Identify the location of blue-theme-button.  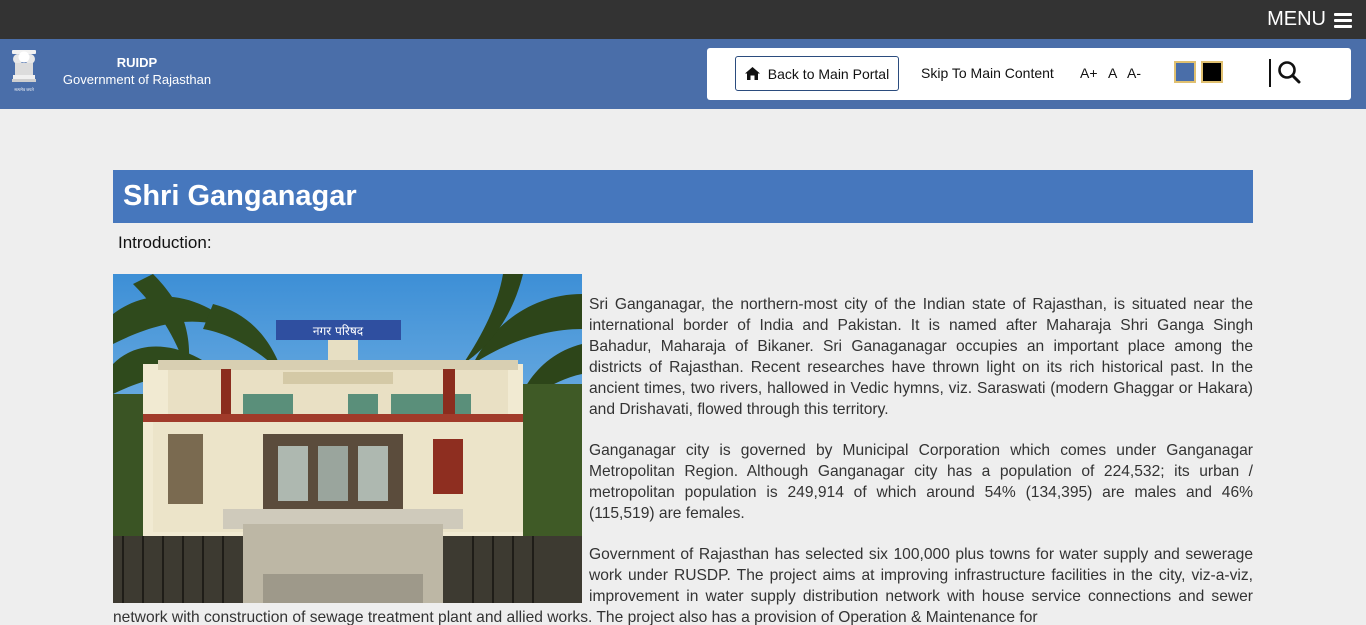
(1185, 72).